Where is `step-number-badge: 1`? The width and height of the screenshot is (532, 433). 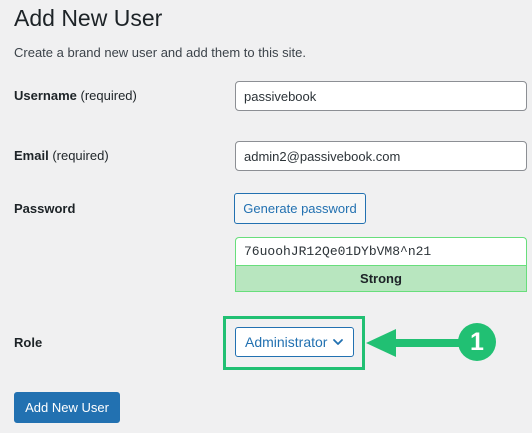
step-number-badge: 1 is located at coordinates (477, 342).